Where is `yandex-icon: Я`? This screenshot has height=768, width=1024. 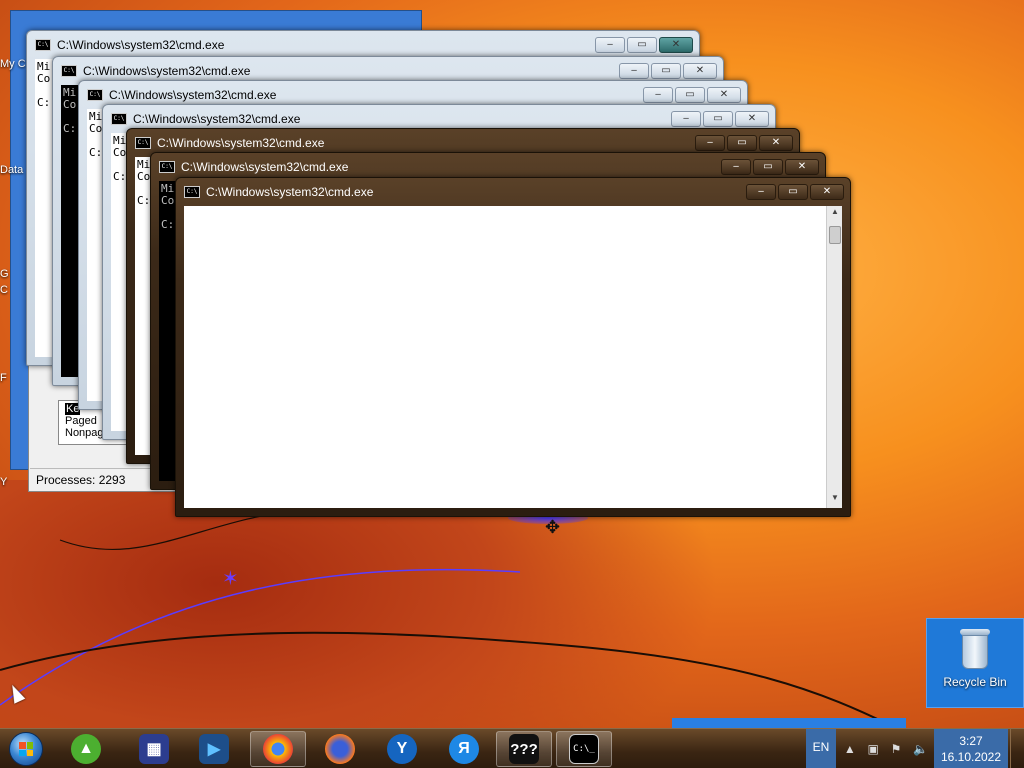
yandex-icon: Я is located at coordinates (464, 749).